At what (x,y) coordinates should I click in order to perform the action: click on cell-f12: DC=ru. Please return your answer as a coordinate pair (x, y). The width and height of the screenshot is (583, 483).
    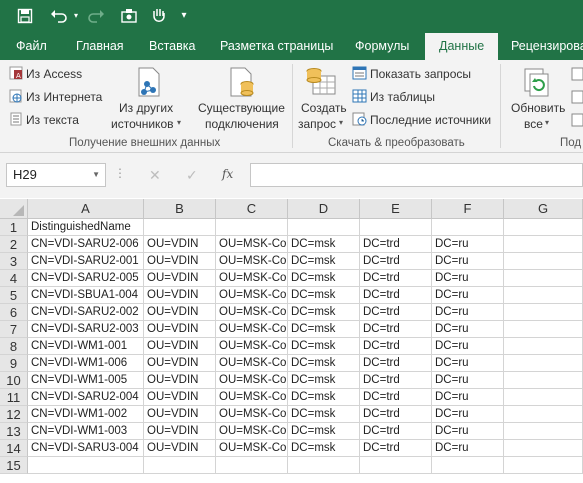
    Looking at the image, I should click on (468, 414).